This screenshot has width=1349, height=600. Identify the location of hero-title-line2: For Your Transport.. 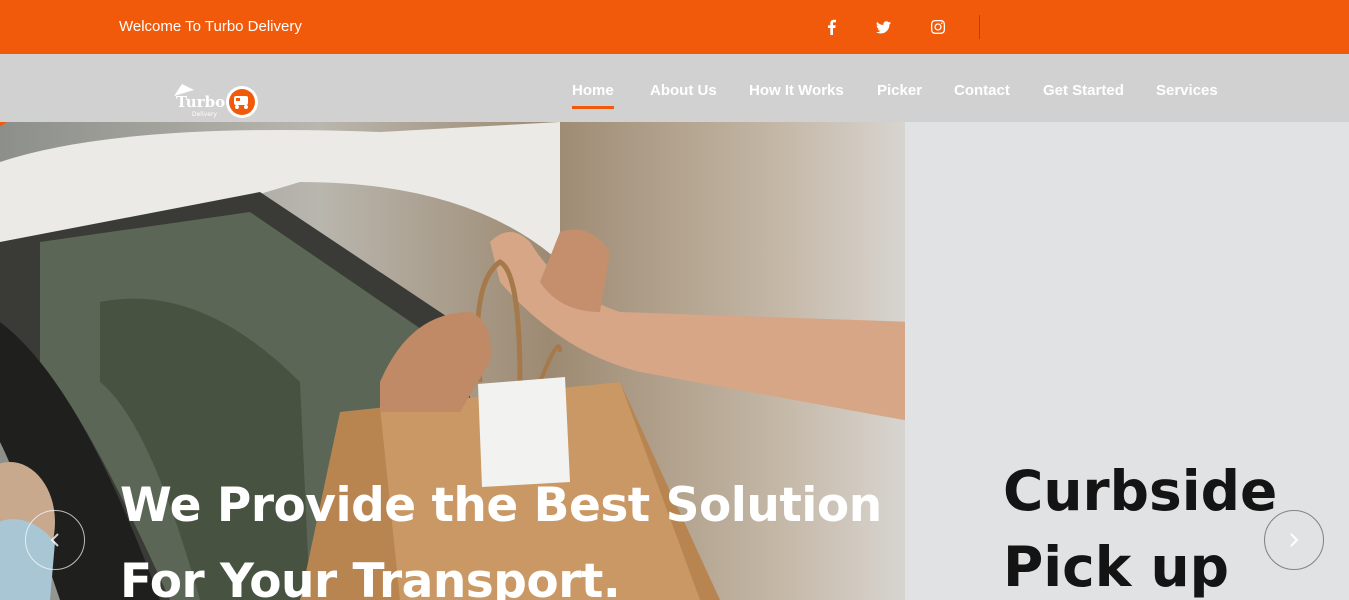
(370, 577).